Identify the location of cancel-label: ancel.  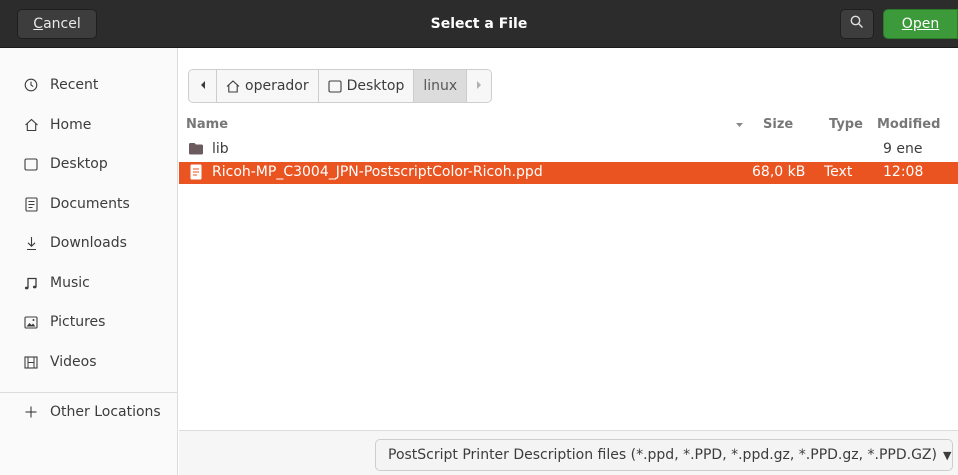
(62, 24).